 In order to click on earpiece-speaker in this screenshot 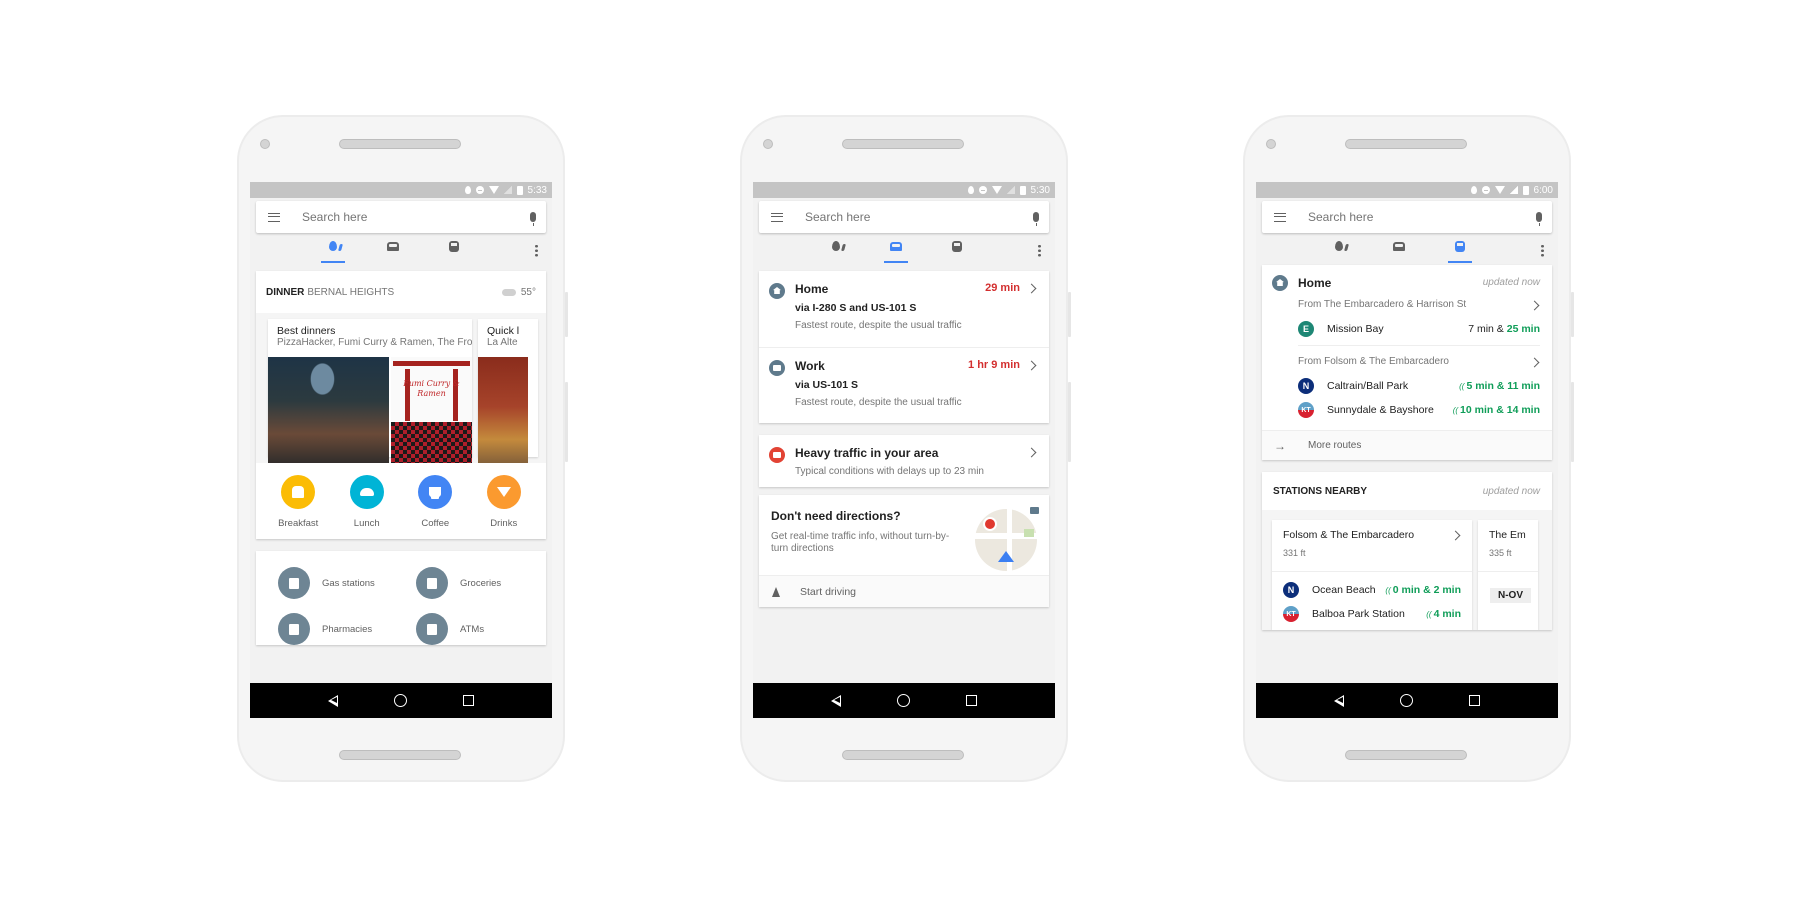, I will do `click(903, 144)`.